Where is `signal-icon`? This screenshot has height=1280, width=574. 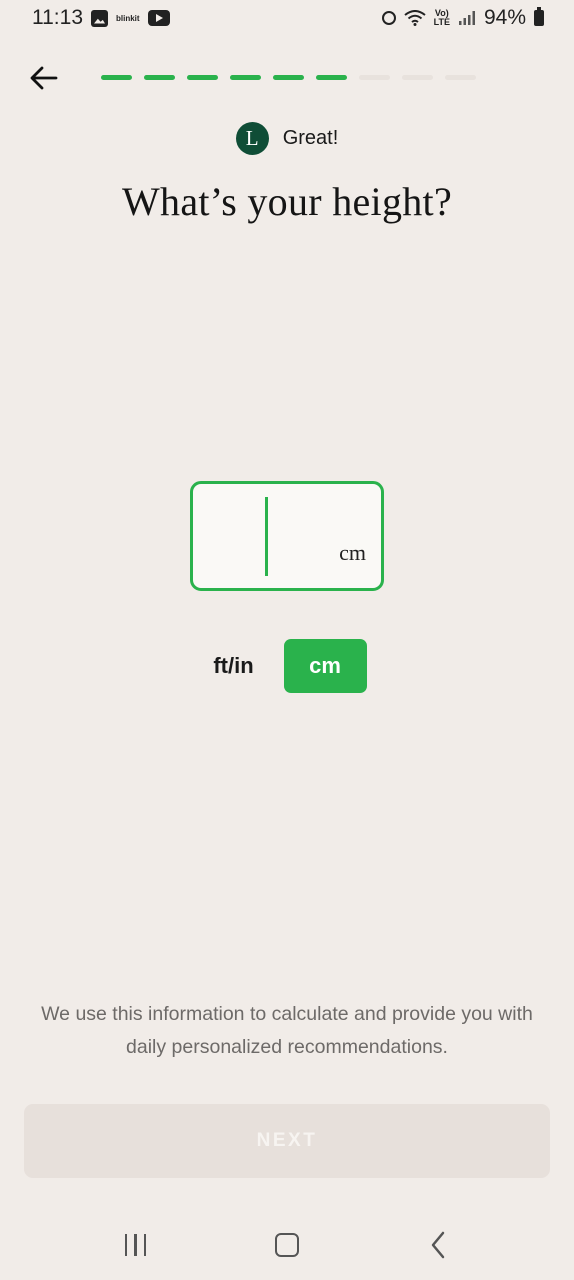 signal-icon is located at coordinates (467, 18).